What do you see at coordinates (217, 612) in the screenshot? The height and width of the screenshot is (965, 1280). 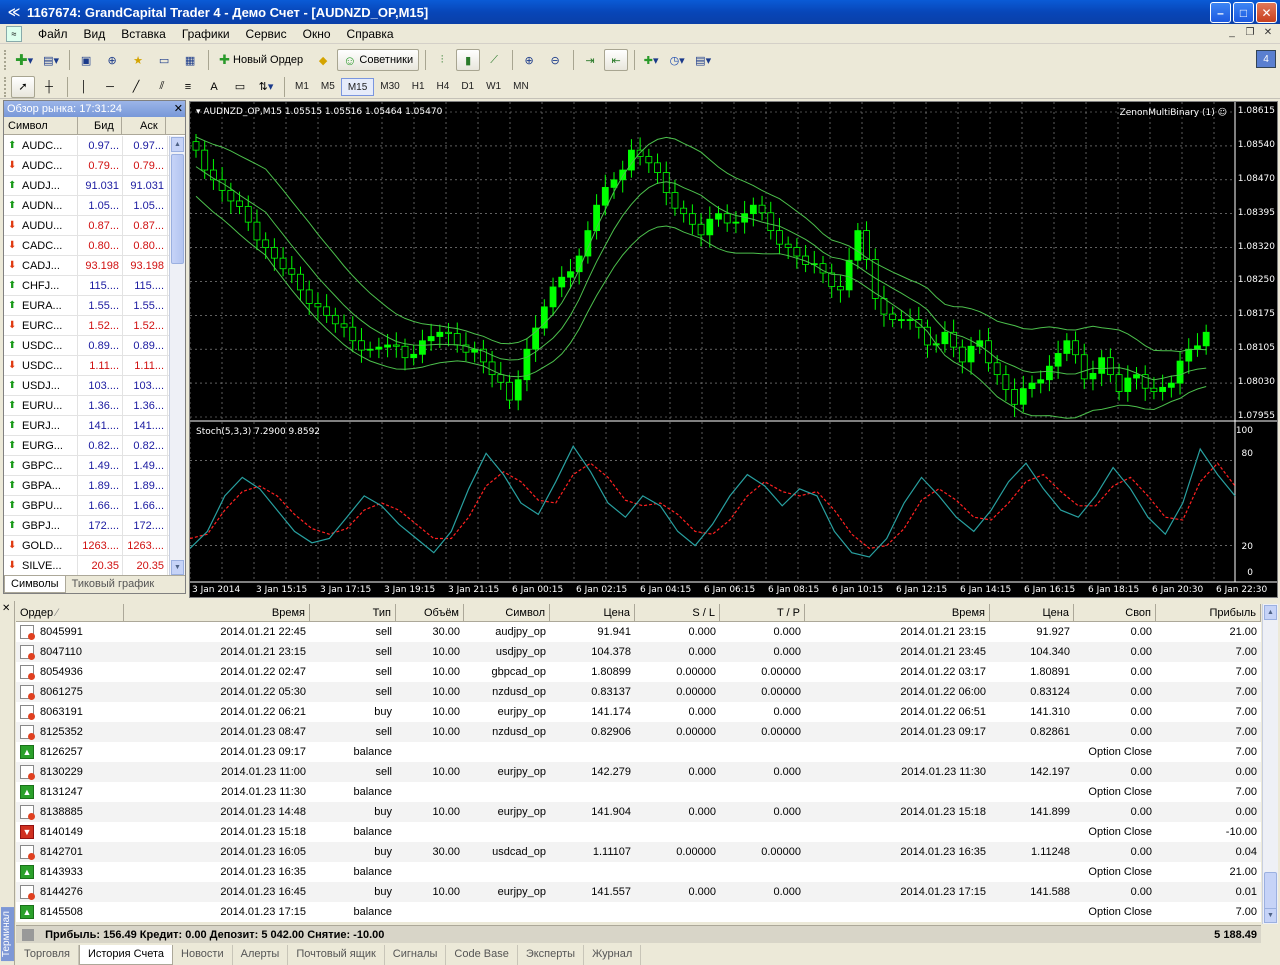 I see `time-column-header: Время` at bounding box center [217, 612].